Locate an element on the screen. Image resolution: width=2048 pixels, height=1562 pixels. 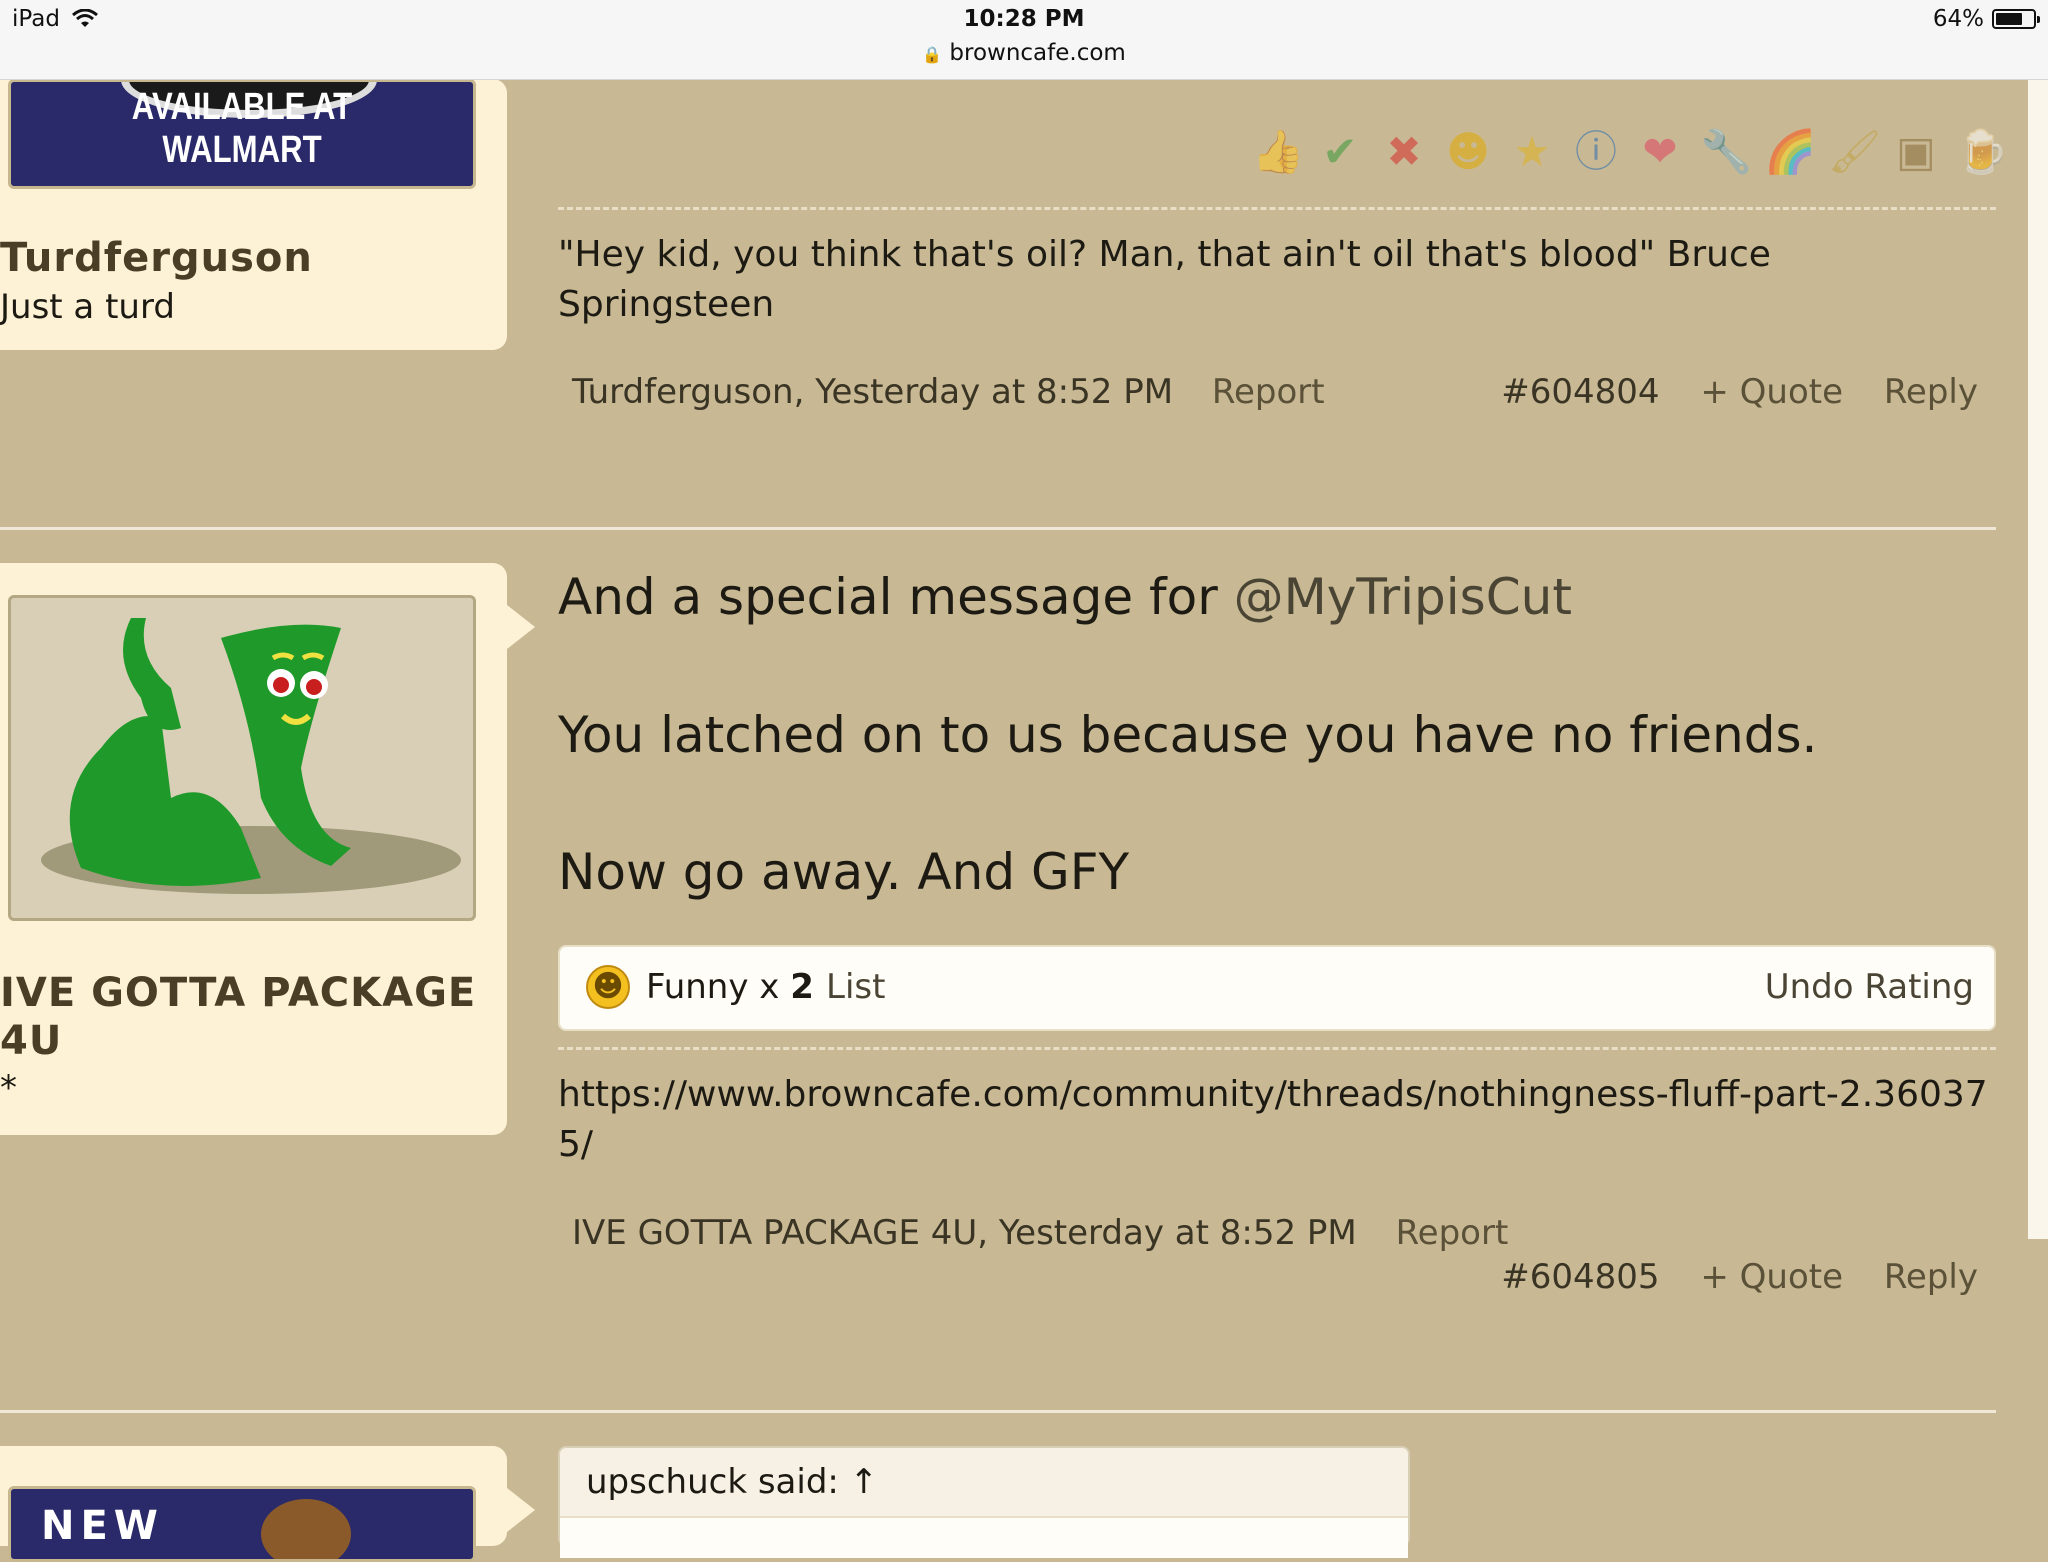
avatar: NEW is located at coordinates (242, 1524).